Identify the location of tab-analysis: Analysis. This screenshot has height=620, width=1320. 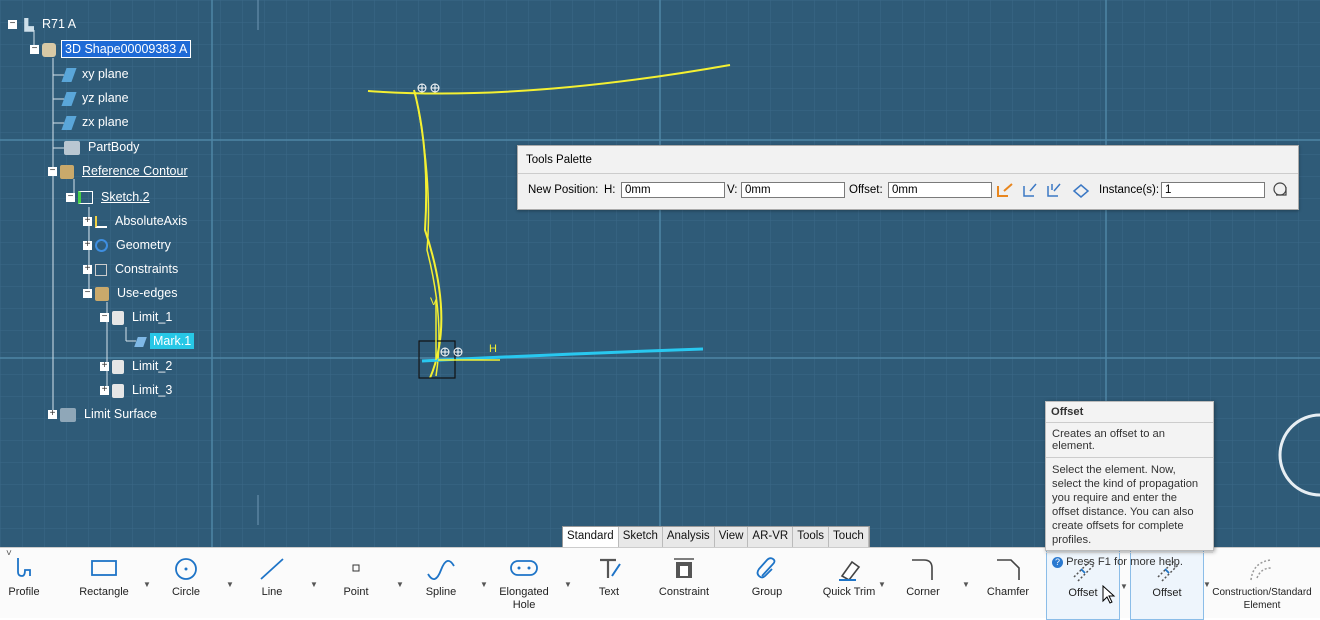
(689, 537).